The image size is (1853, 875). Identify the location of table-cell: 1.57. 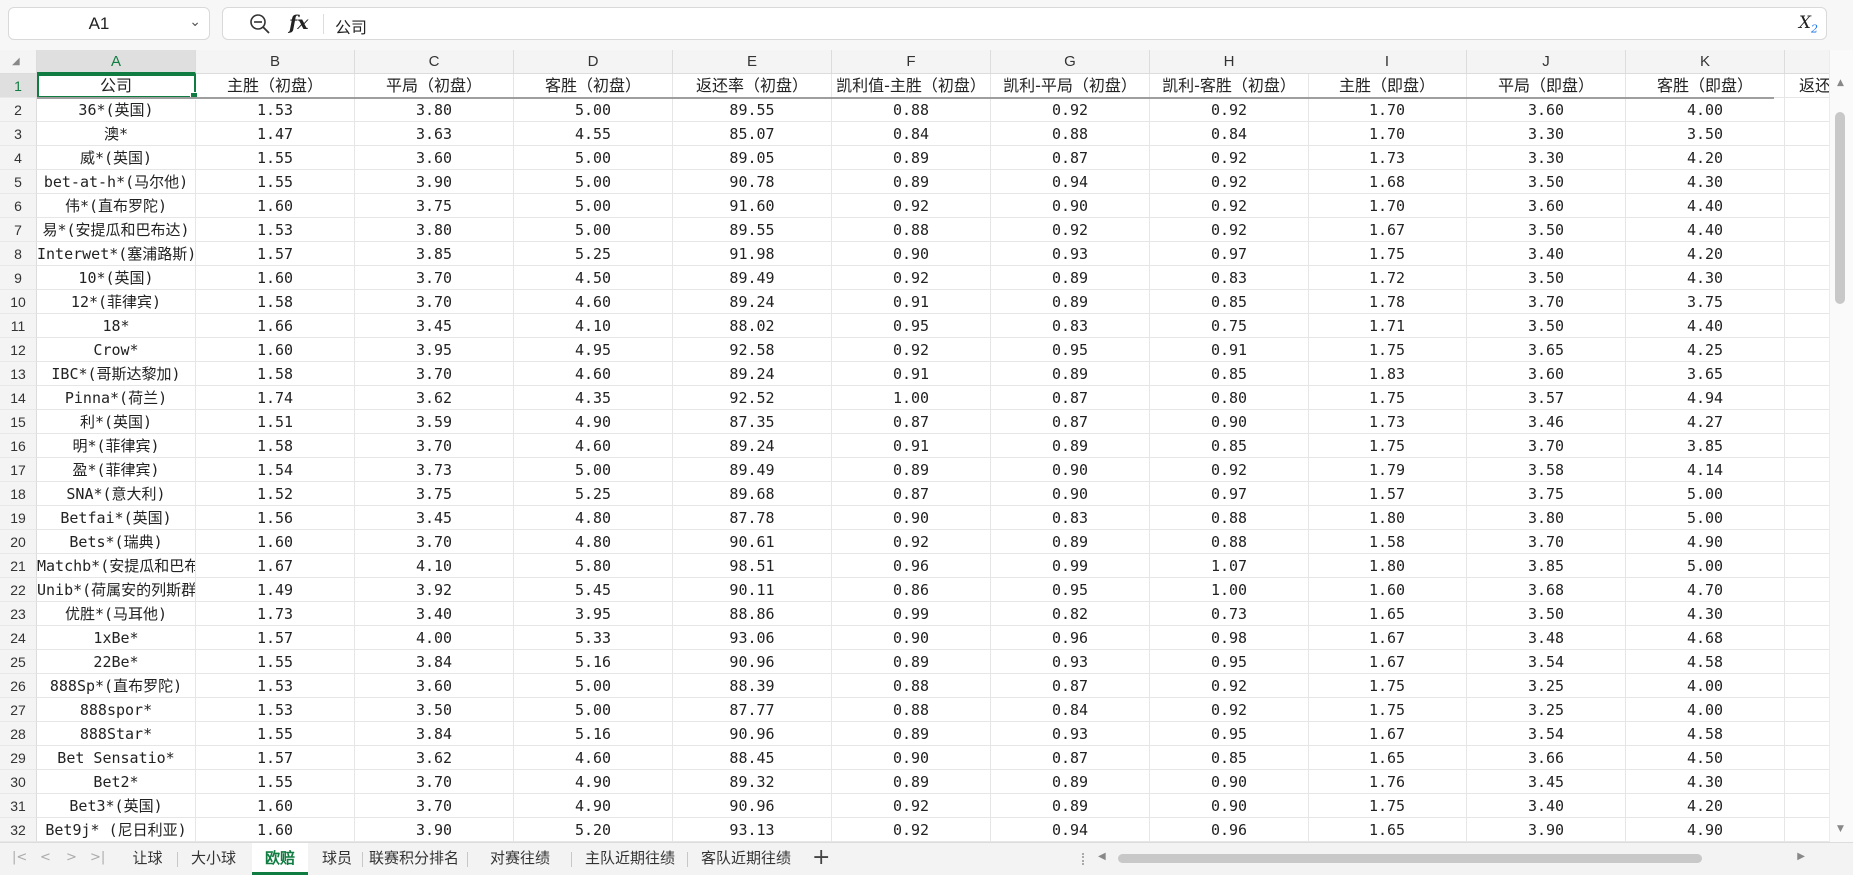
(1387, 494).